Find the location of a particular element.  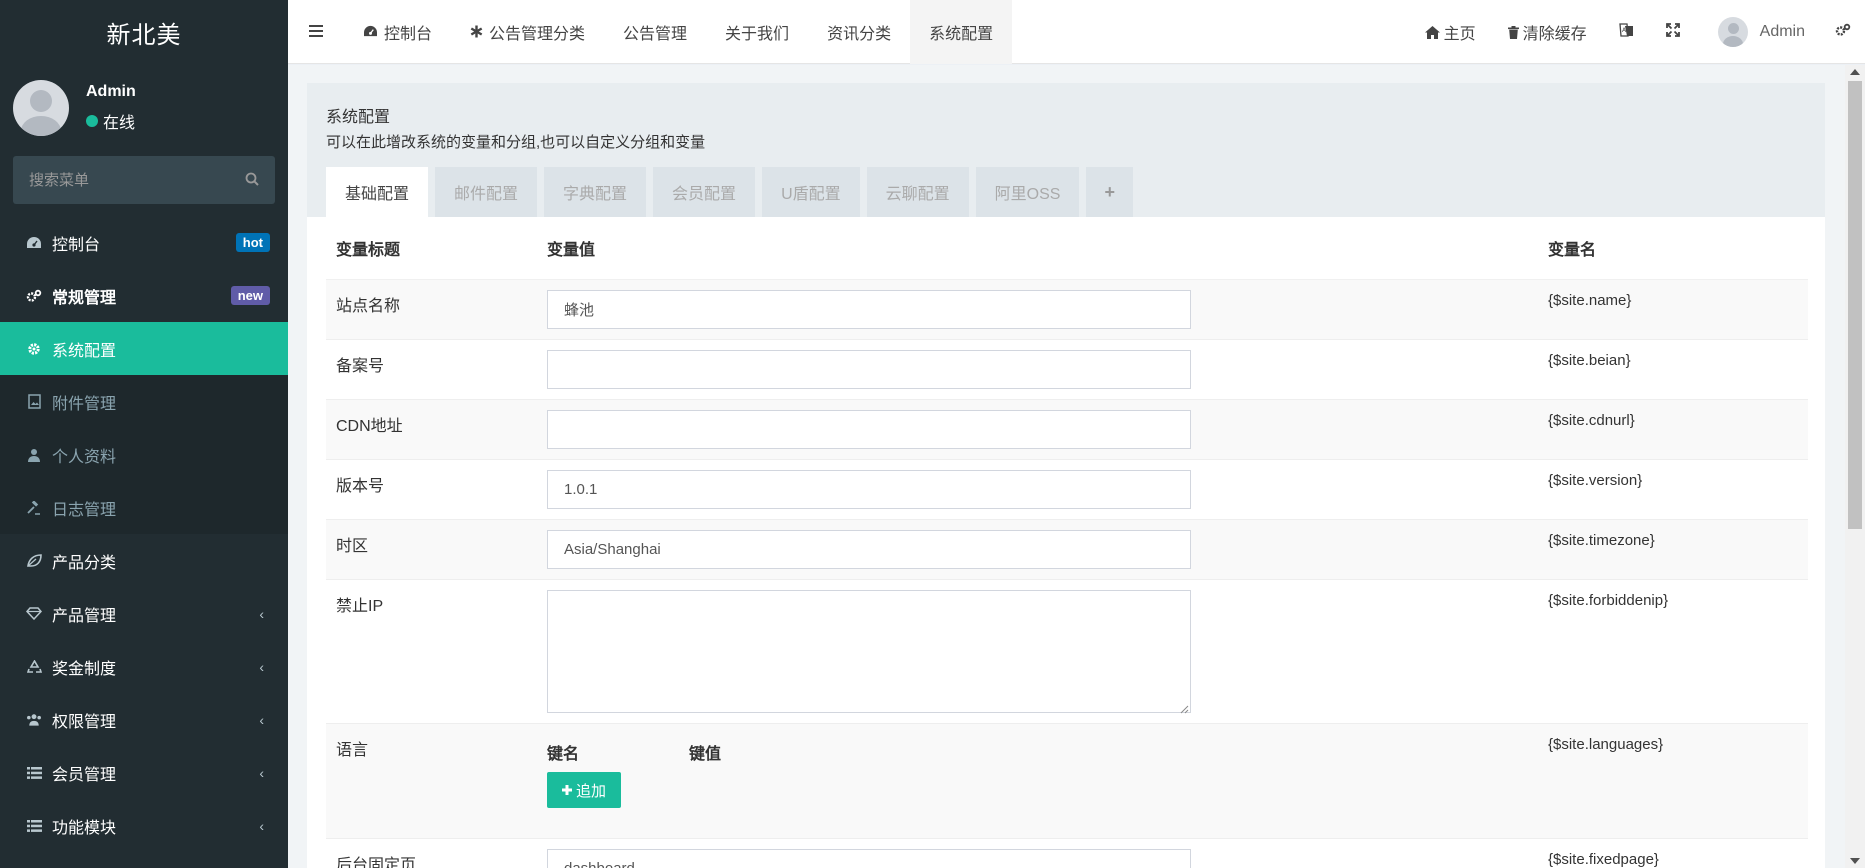

fullscreen-button is located at coordinates (1673, 32).